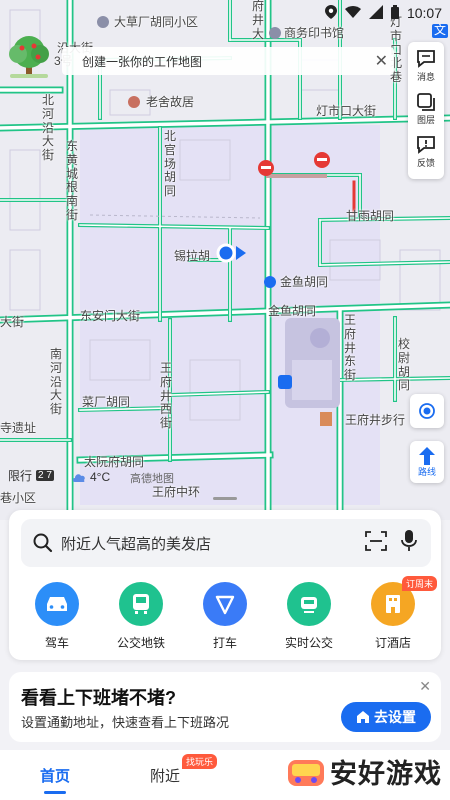 This screenshot has height=800, width=450. I want to click on map-label-lao-she: 老舍故居, so click(170, 102).